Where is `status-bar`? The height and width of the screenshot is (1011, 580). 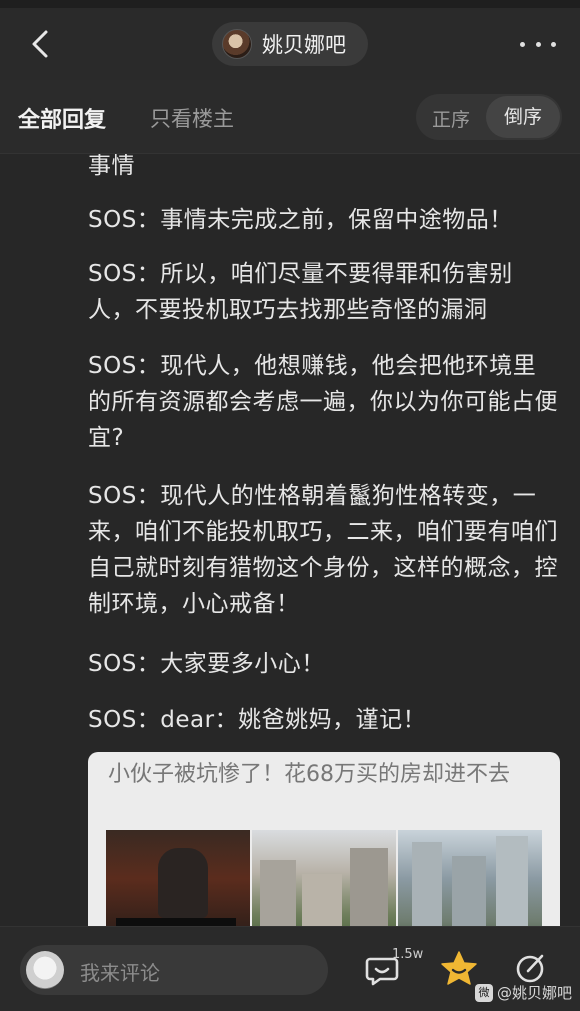
status-bar is located at coordinates (290, 4).